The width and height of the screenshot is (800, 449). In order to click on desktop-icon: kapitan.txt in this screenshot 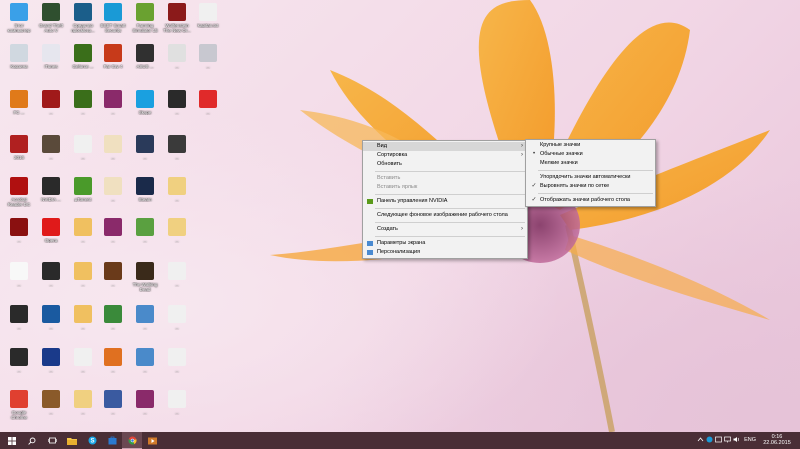, I will do `click(208, 15)`.